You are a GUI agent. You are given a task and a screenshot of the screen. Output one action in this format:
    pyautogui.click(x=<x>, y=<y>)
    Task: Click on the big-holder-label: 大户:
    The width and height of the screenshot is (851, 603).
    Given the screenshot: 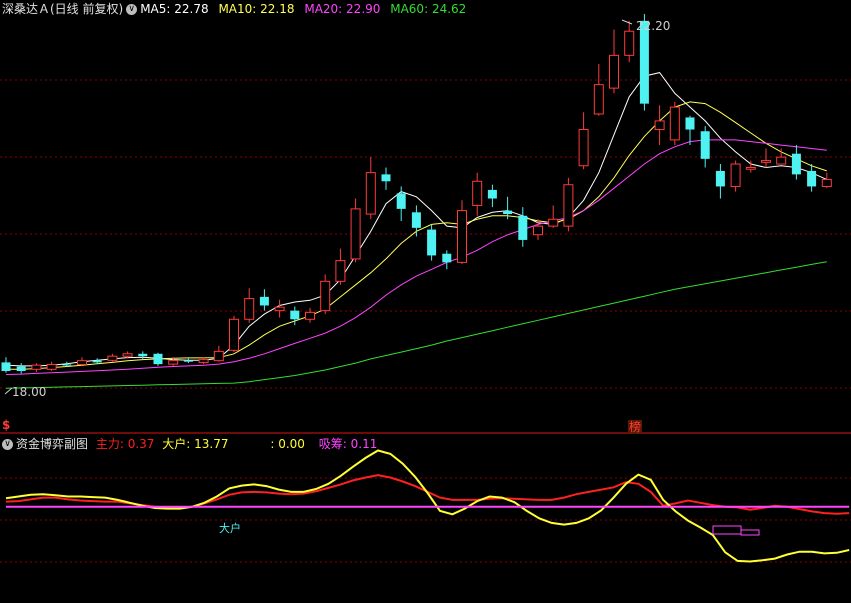 What is the action you would take?
    pyautogui.click(x=176, y=444)
    